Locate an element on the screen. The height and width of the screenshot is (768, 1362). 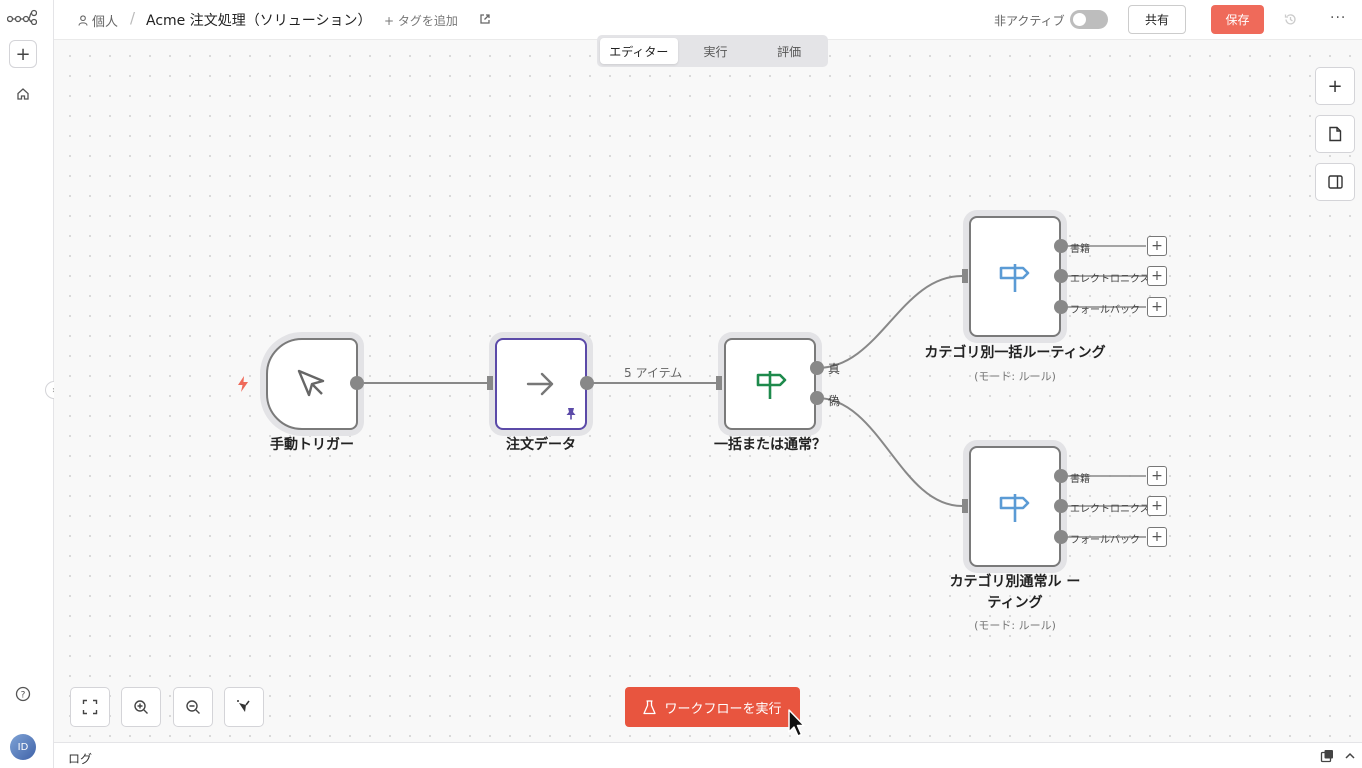
mouse-cursor-icon is located at coordinates (796, 723).